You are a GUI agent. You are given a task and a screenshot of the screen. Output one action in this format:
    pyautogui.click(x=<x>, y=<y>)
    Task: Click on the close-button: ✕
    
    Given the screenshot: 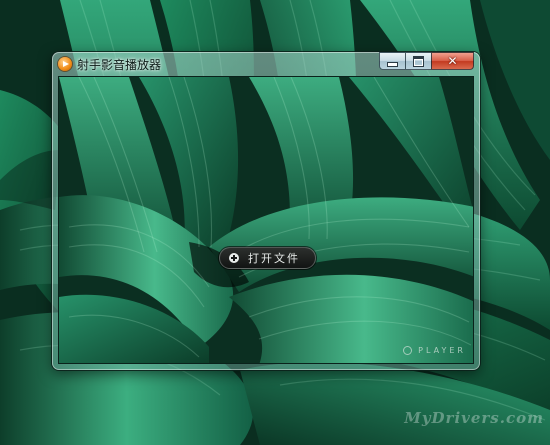 What is the action you would take?
    pyautogui.click(x=452, y=61)
    